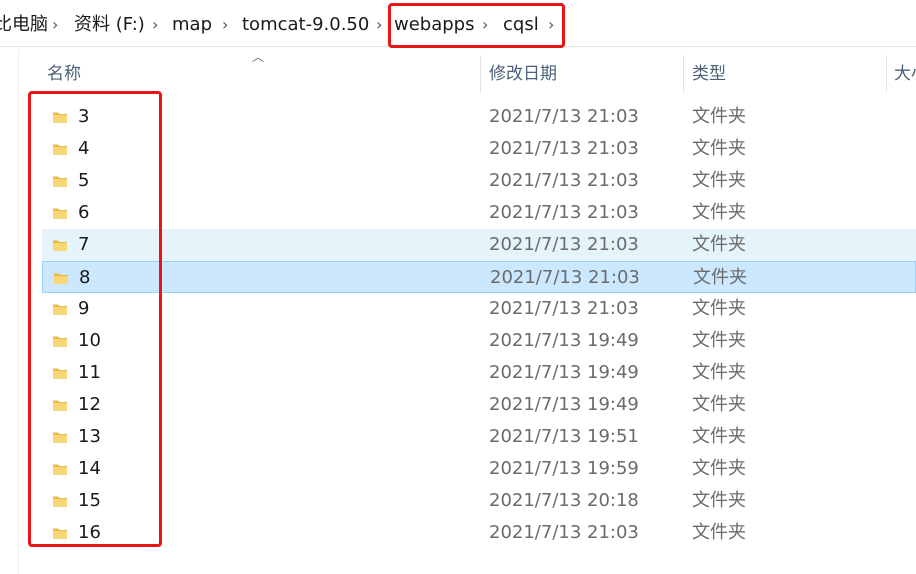  I want to click on sort-ascending-icon: ︿, so click(258, 57).